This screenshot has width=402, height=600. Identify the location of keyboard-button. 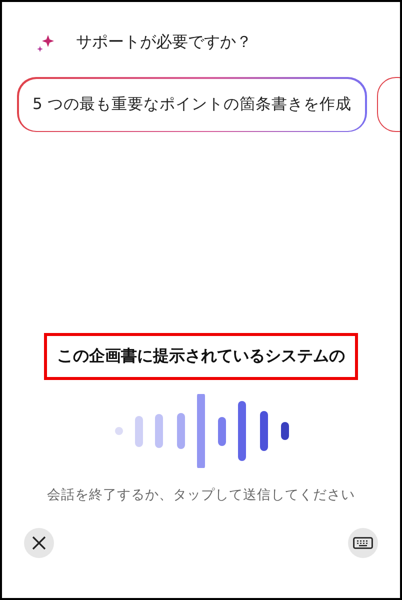
(363, 543).